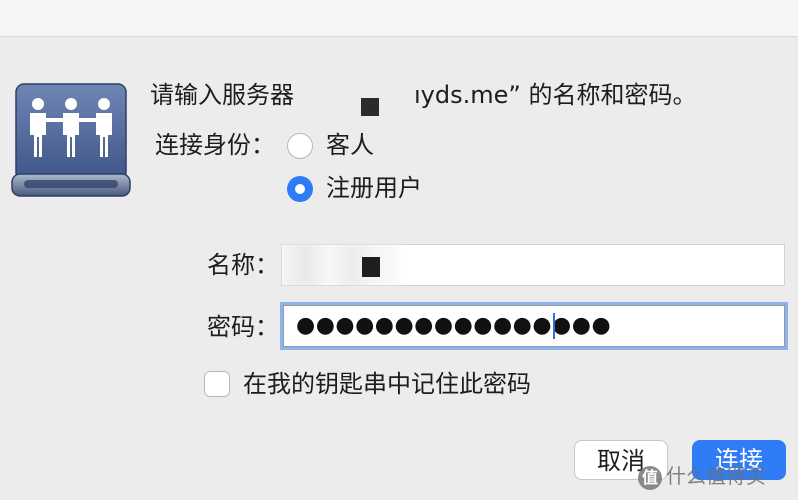  I want to click on connect-as-label: 连接身份：, so click(215, 145).